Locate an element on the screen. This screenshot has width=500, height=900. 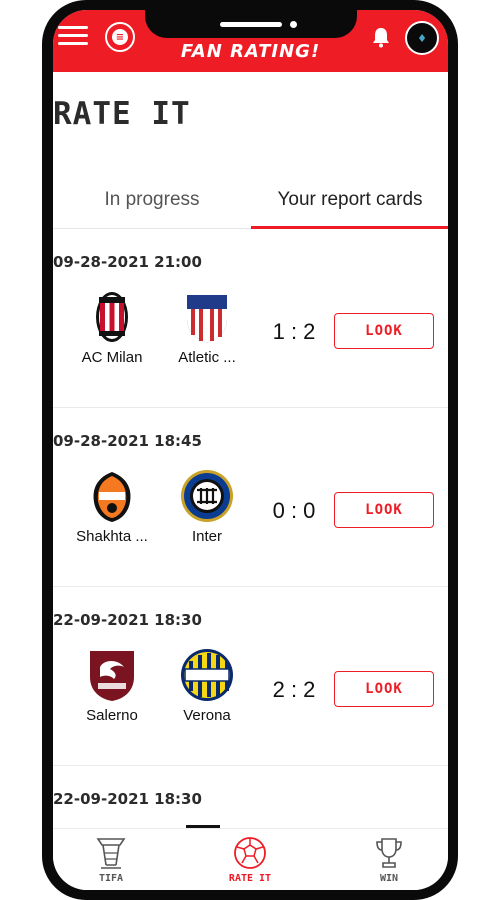
salernitana-crest-icon is located at coordinates (112, 676).